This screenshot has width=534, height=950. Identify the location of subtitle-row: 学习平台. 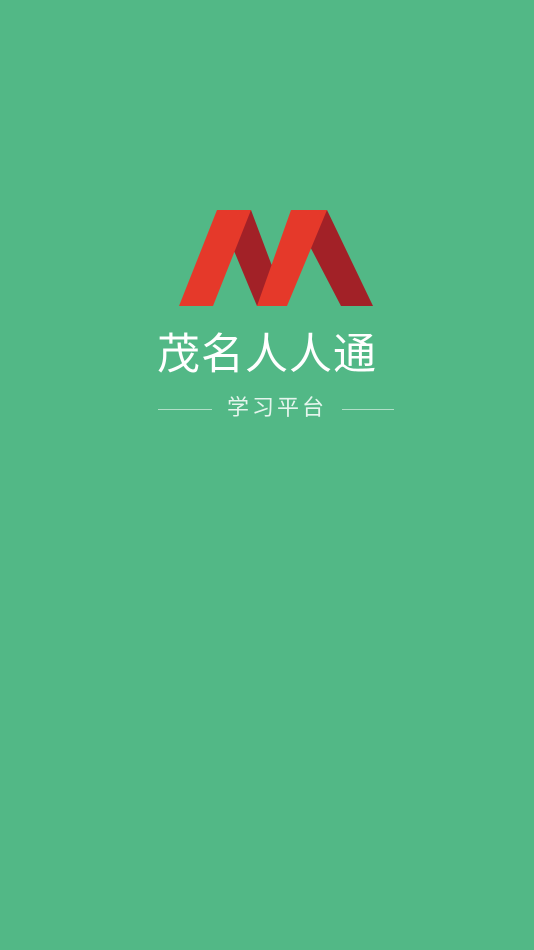
(267, 409).